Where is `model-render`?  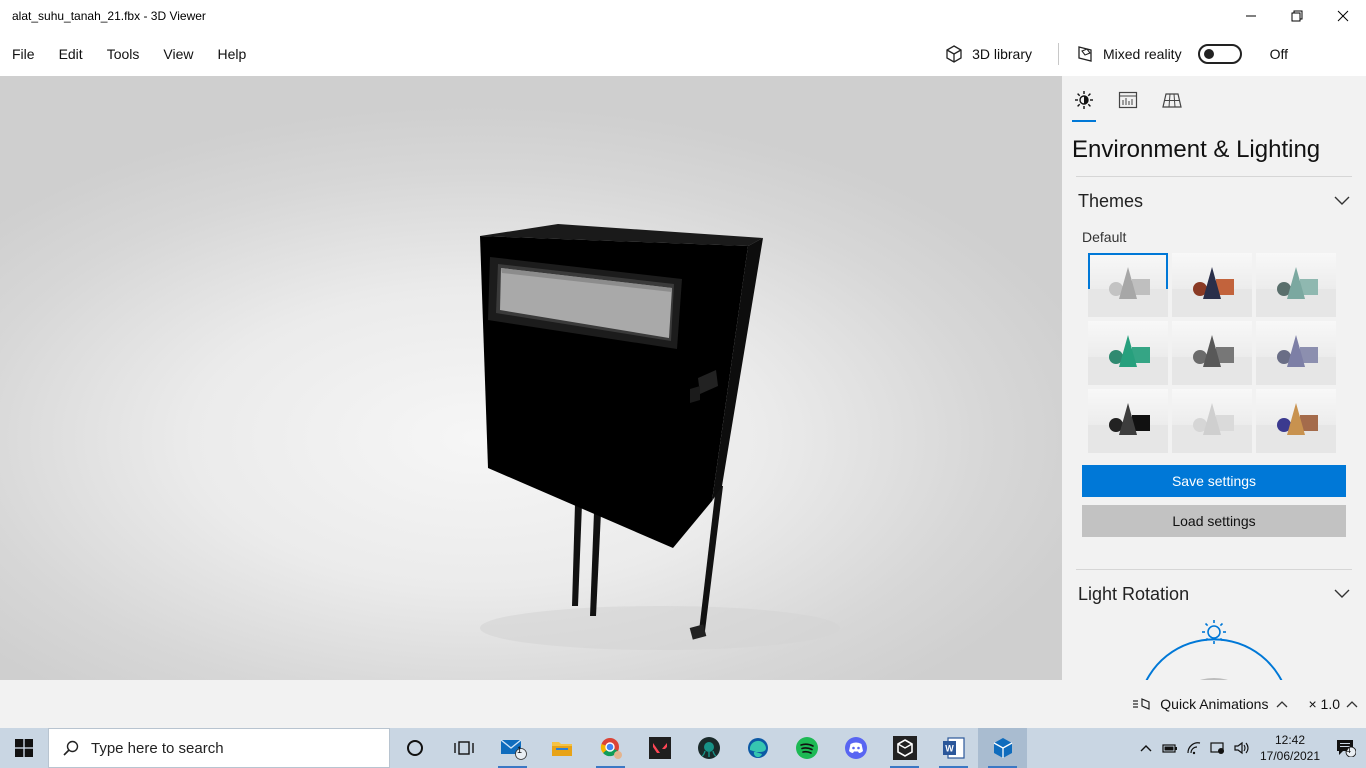
model-render is located at coordinates (660, 437).